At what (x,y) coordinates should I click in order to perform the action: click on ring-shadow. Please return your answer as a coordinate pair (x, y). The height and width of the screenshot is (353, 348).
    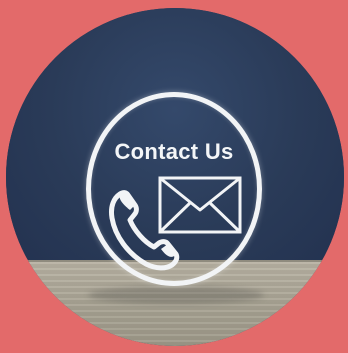
    Looking at the image, I should click on (176, 295).